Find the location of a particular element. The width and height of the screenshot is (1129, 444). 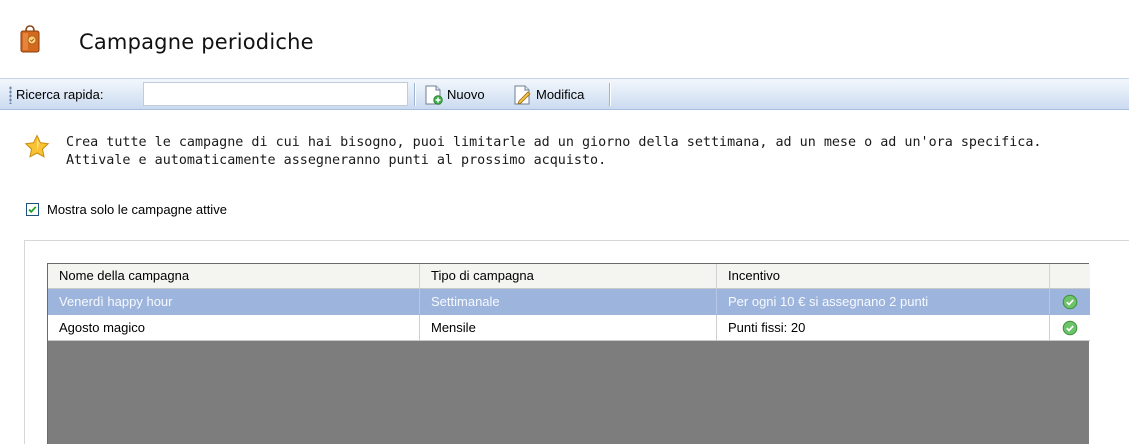

cell-campaign-name: Agosto magico is located at coordinates (234, 327).